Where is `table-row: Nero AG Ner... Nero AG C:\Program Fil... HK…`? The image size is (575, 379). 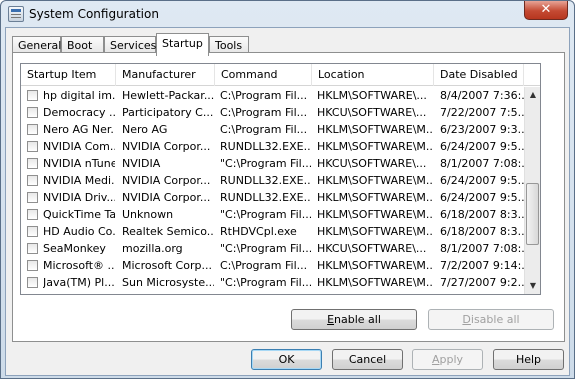 table-row: Nero AG Ner... Nero AG C:\Program Fil... HK… is located at coordinates (280, 129).